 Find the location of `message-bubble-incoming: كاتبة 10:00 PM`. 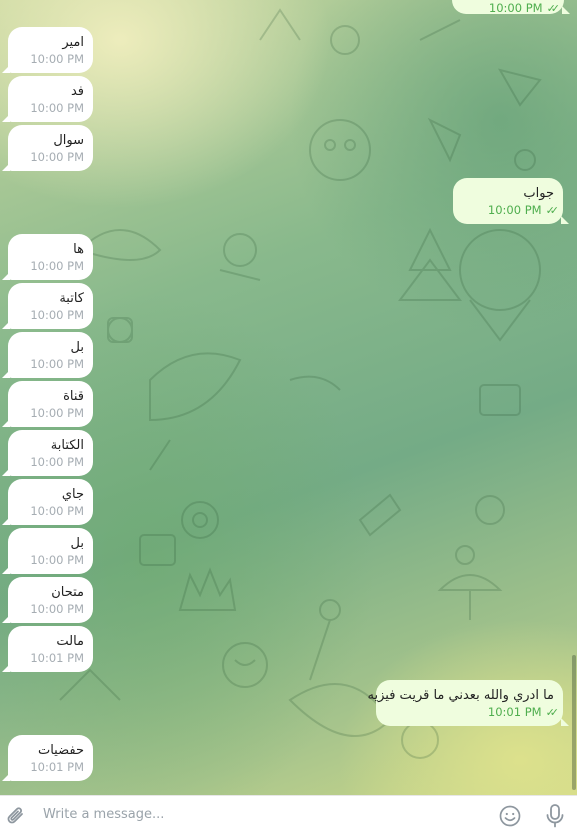

message-bubble-incoming: كاتبة 10:00 PM is located at coordinates (47, 306).